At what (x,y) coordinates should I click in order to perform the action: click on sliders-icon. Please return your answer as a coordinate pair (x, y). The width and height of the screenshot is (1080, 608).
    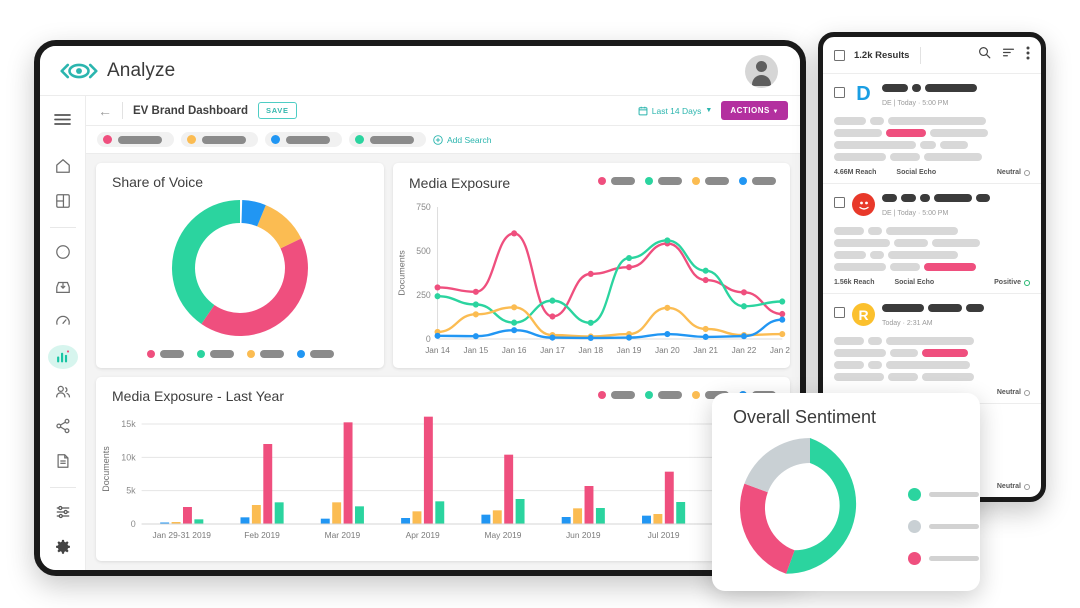
    Looking at the image, I should click on (63, 512).